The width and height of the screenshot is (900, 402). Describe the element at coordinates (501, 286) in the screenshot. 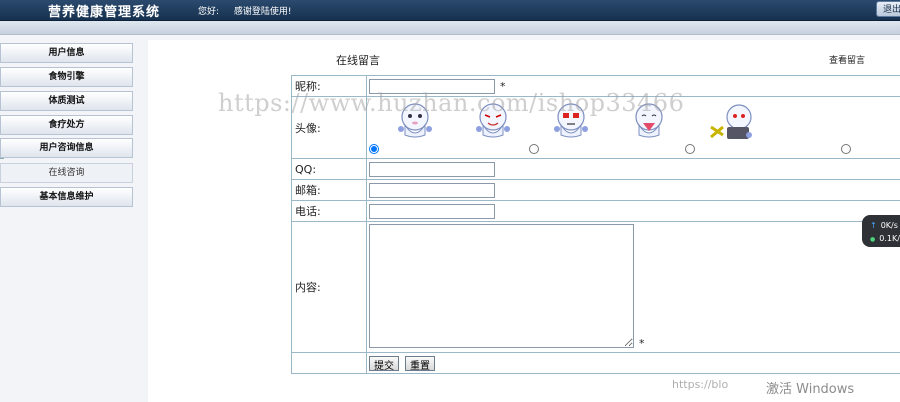

I see `content-textarea` at that location.